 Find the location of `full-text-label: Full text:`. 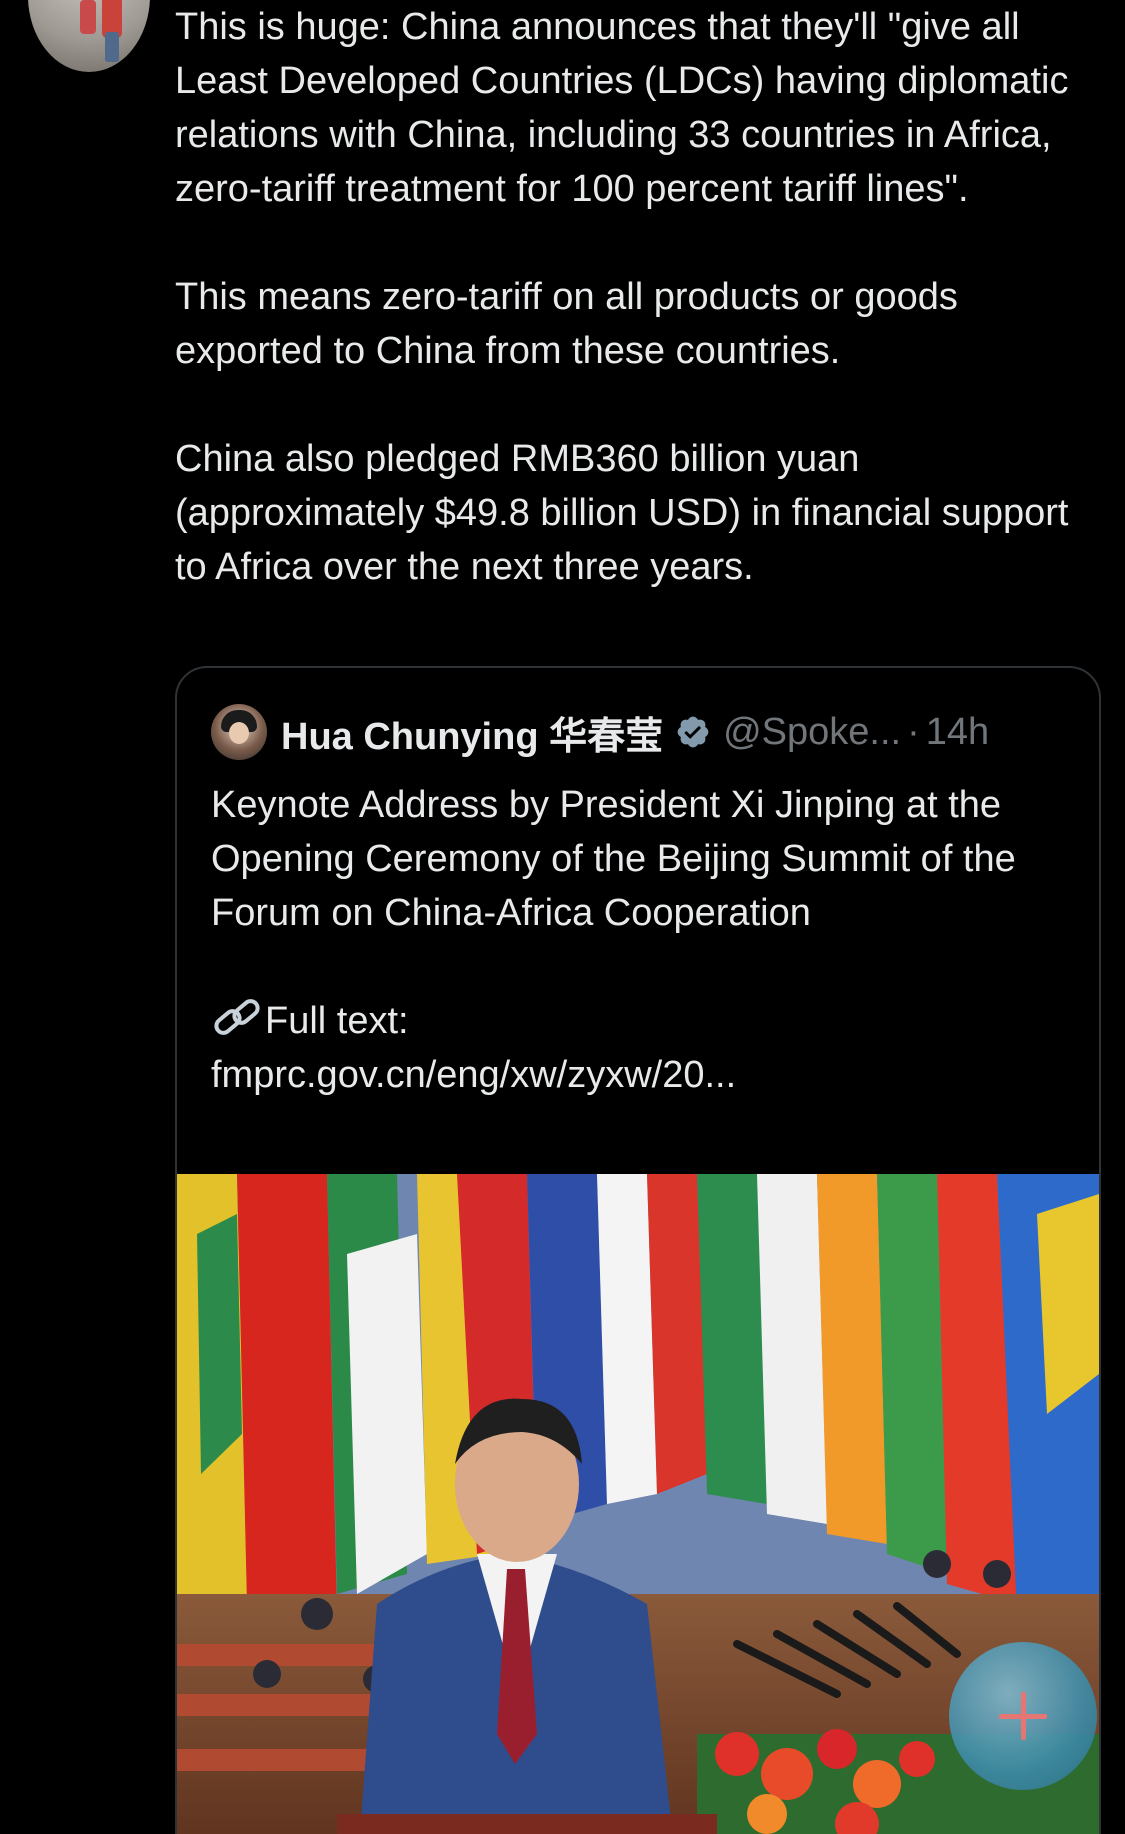

full-text-label: Full text: is located at coordinates (337, 1021).